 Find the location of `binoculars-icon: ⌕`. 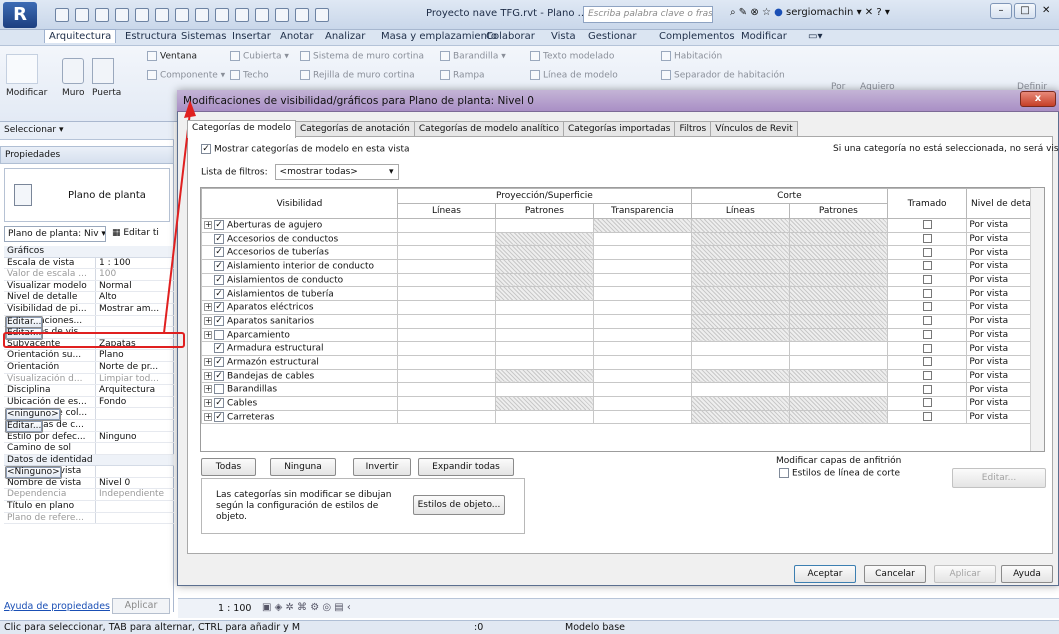

binoculars-icon: ⌕ is located at coordinates (733, 12).